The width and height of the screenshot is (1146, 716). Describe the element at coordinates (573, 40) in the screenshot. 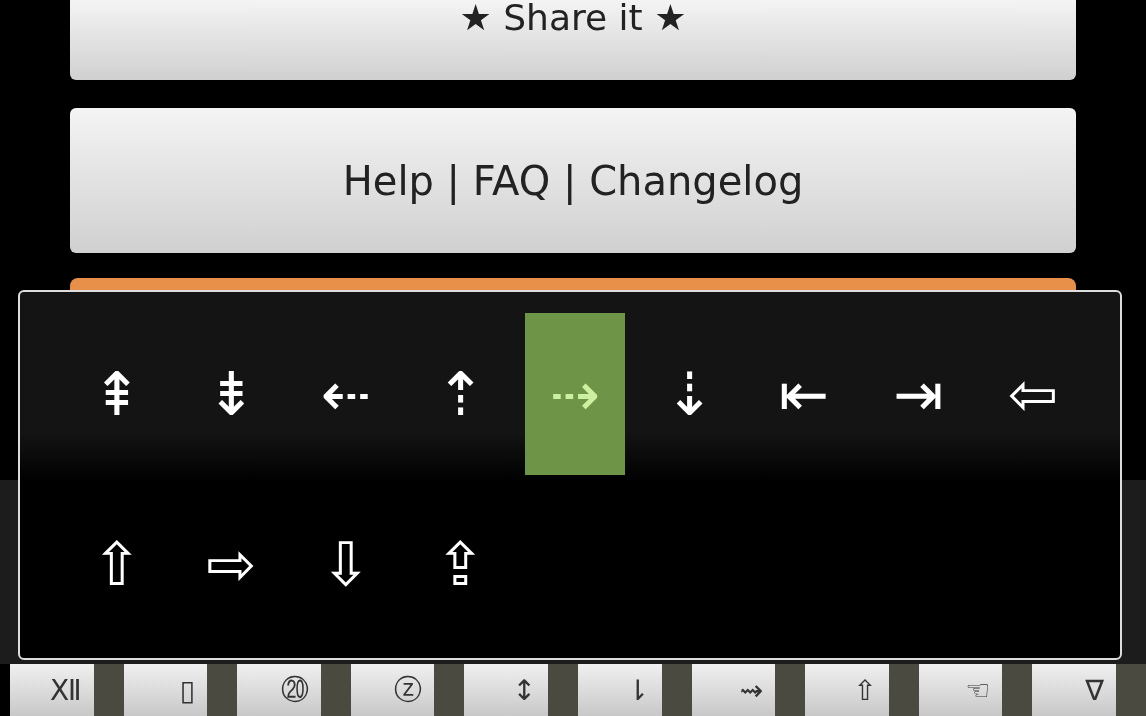

I see `menu-button: ★ Share it ★` at that location.